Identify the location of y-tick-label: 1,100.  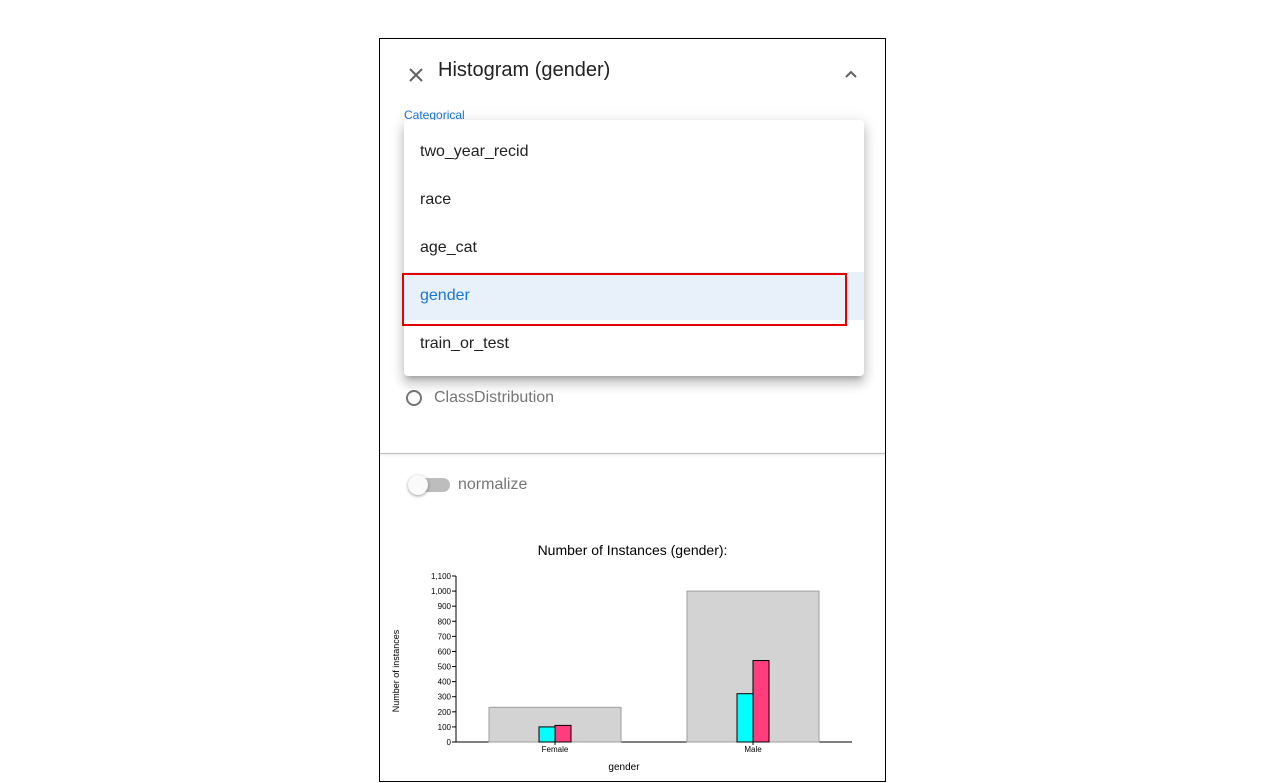
(441, 576).